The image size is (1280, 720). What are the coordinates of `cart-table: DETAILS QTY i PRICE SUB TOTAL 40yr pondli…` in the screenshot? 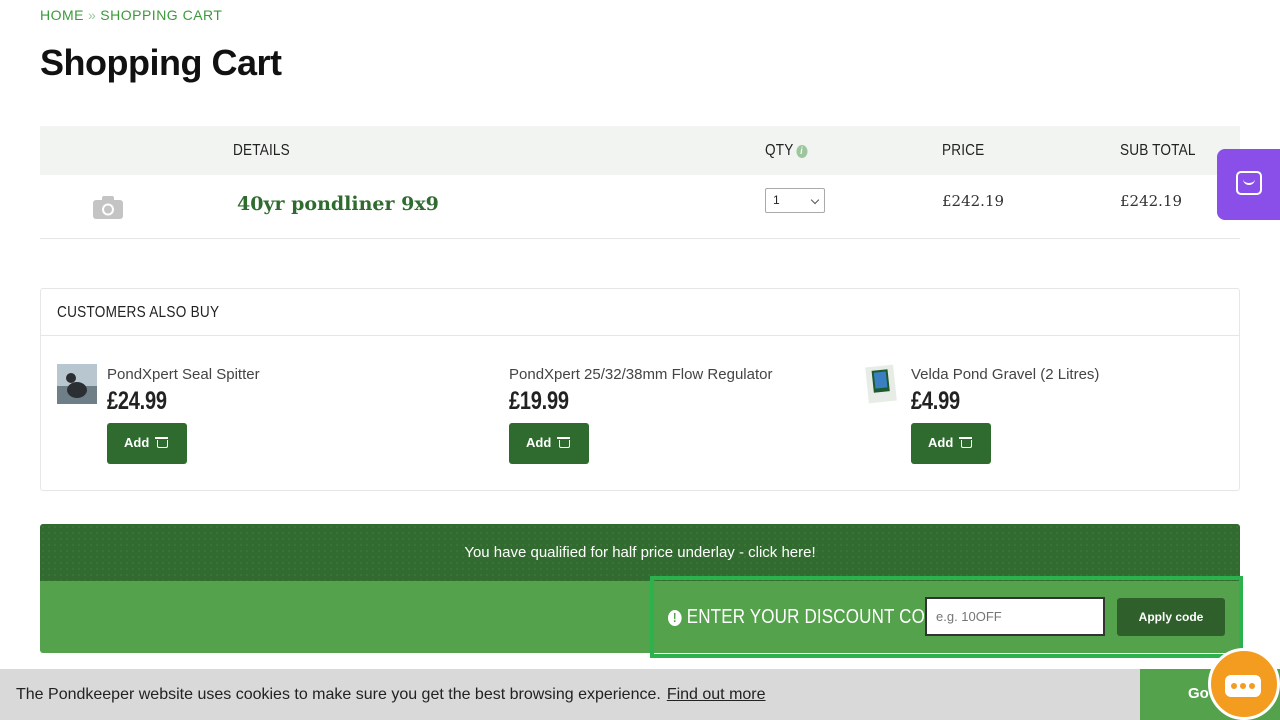 It's located at (640, 182).